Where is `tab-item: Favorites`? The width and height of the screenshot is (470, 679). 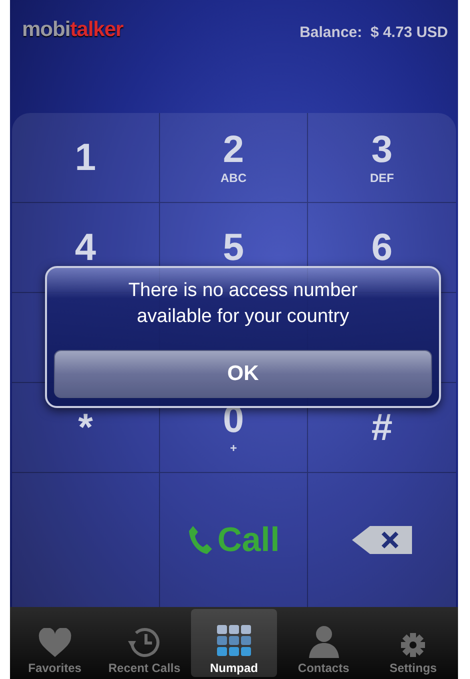 tab-item: Favorites is located at coordinates (55, 643).